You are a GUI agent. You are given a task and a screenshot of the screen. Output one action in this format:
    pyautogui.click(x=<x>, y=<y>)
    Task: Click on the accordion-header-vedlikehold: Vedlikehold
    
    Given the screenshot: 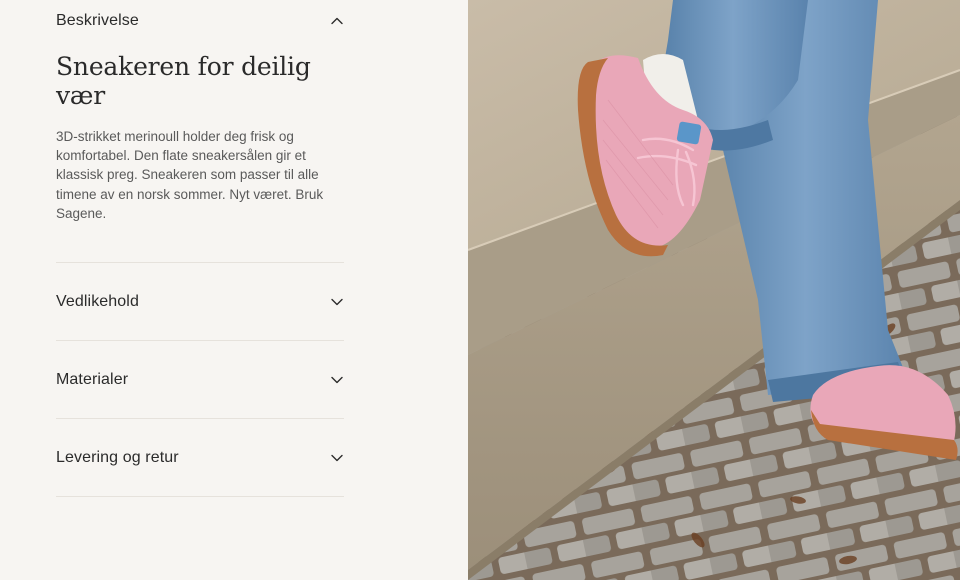 What is the action you would take?
    pyautogui.click(x=200, y=301)
    